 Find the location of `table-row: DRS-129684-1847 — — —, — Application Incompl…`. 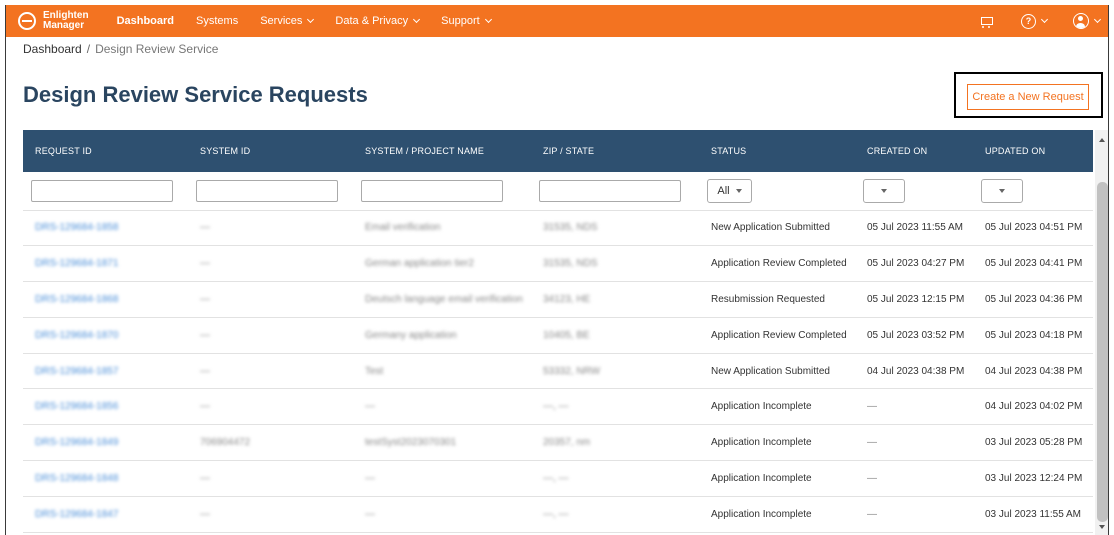

table-row: DRS-129684-1847 — — —, — Application Incompl… is located at coordinates (558, 514).